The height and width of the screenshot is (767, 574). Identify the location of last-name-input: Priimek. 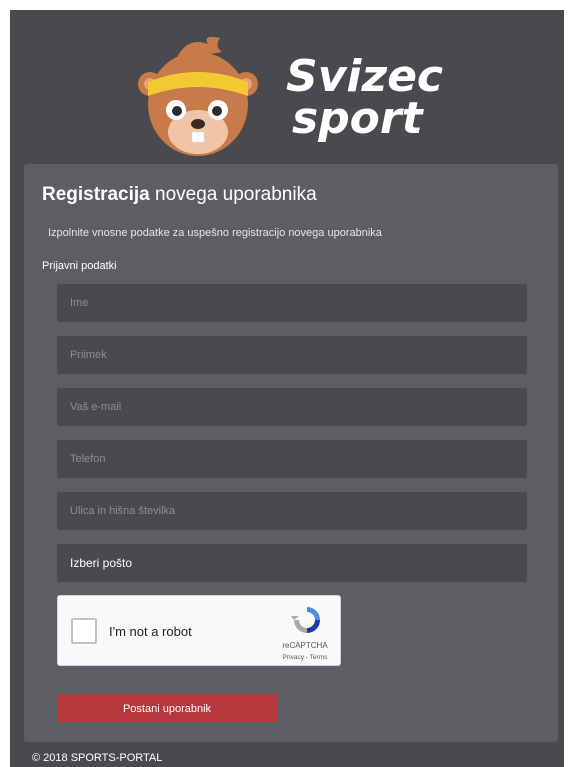
(292, 355).